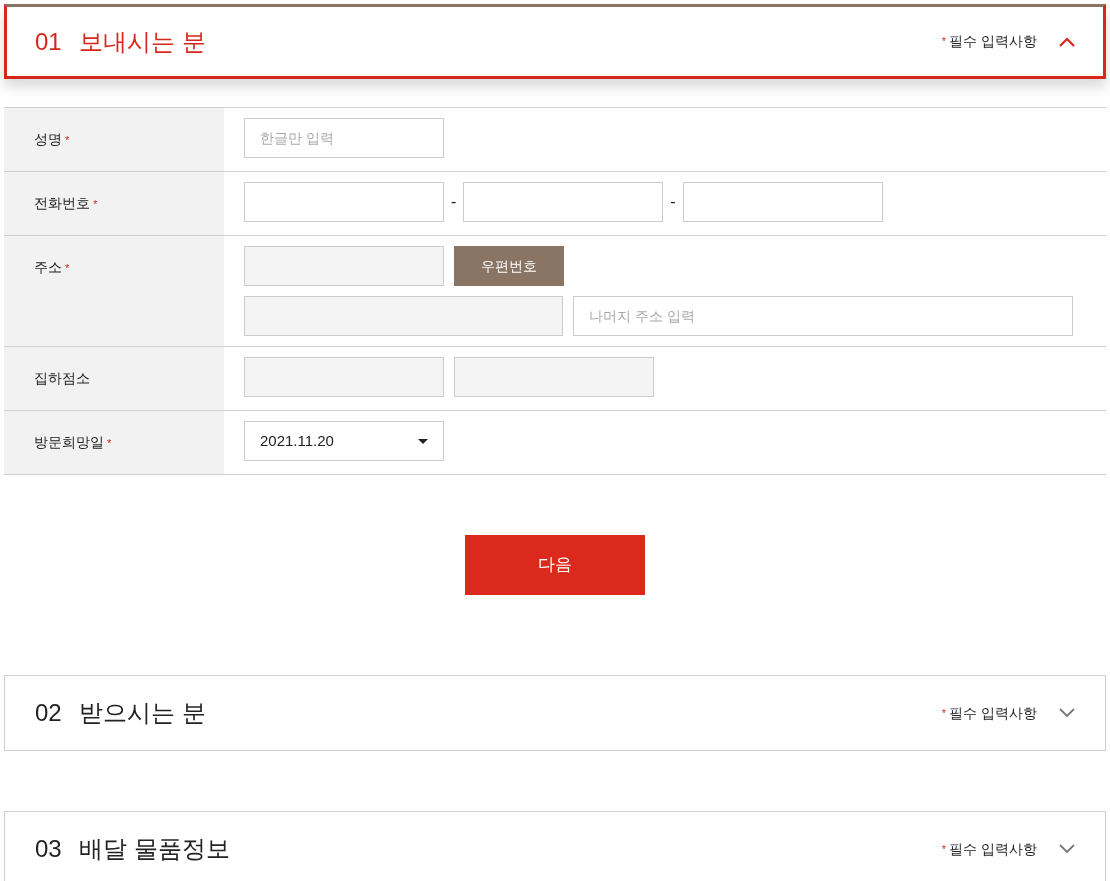  I want to click on field-label: 전화번호 *, so click(114, 203).